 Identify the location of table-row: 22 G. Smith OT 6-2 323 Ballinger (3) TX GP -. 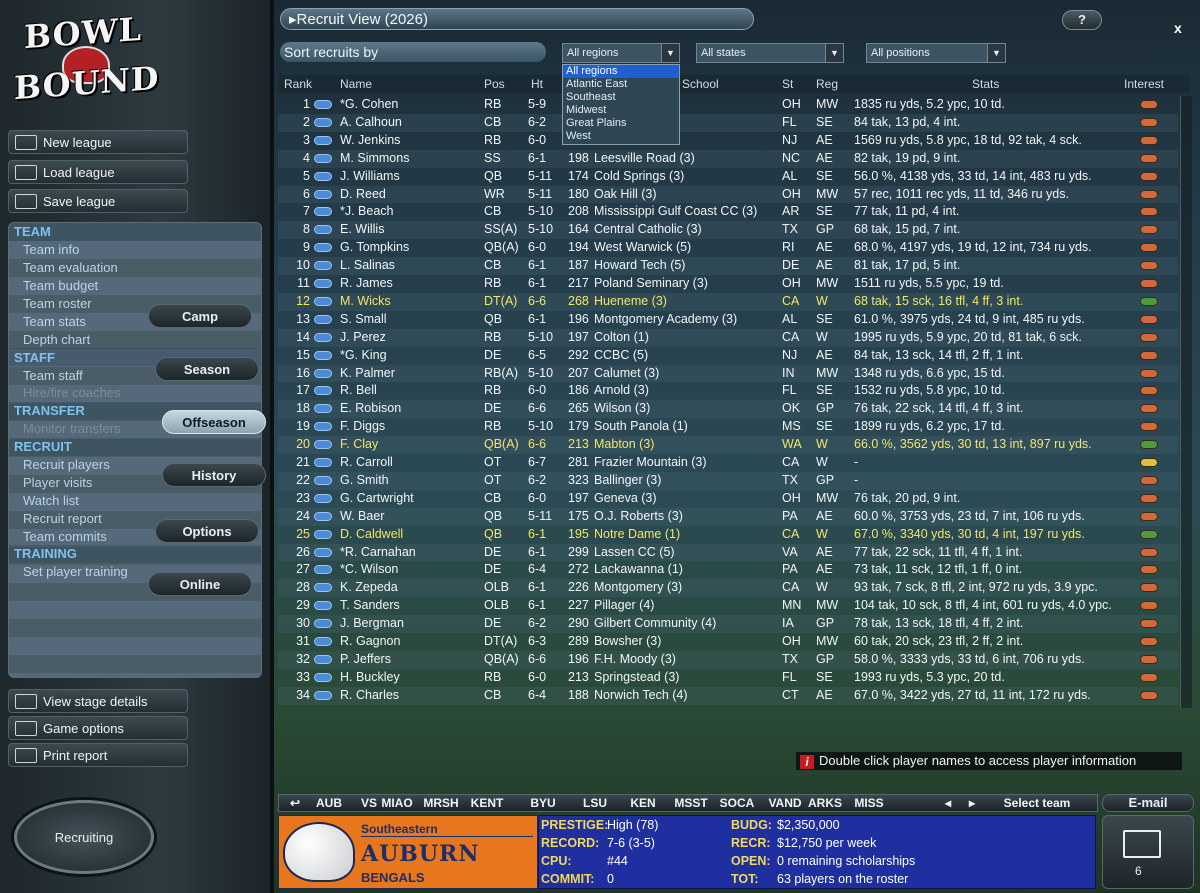
(728, 480).